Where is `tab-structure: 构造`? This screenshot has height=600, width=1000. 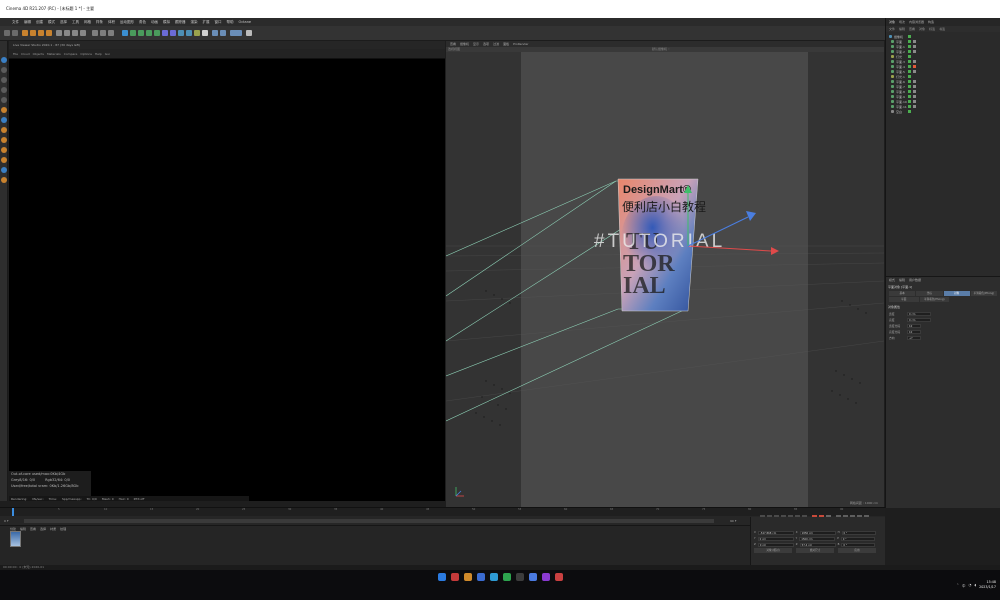
tab-structure: 构造 is located at coordinates (931, 22).